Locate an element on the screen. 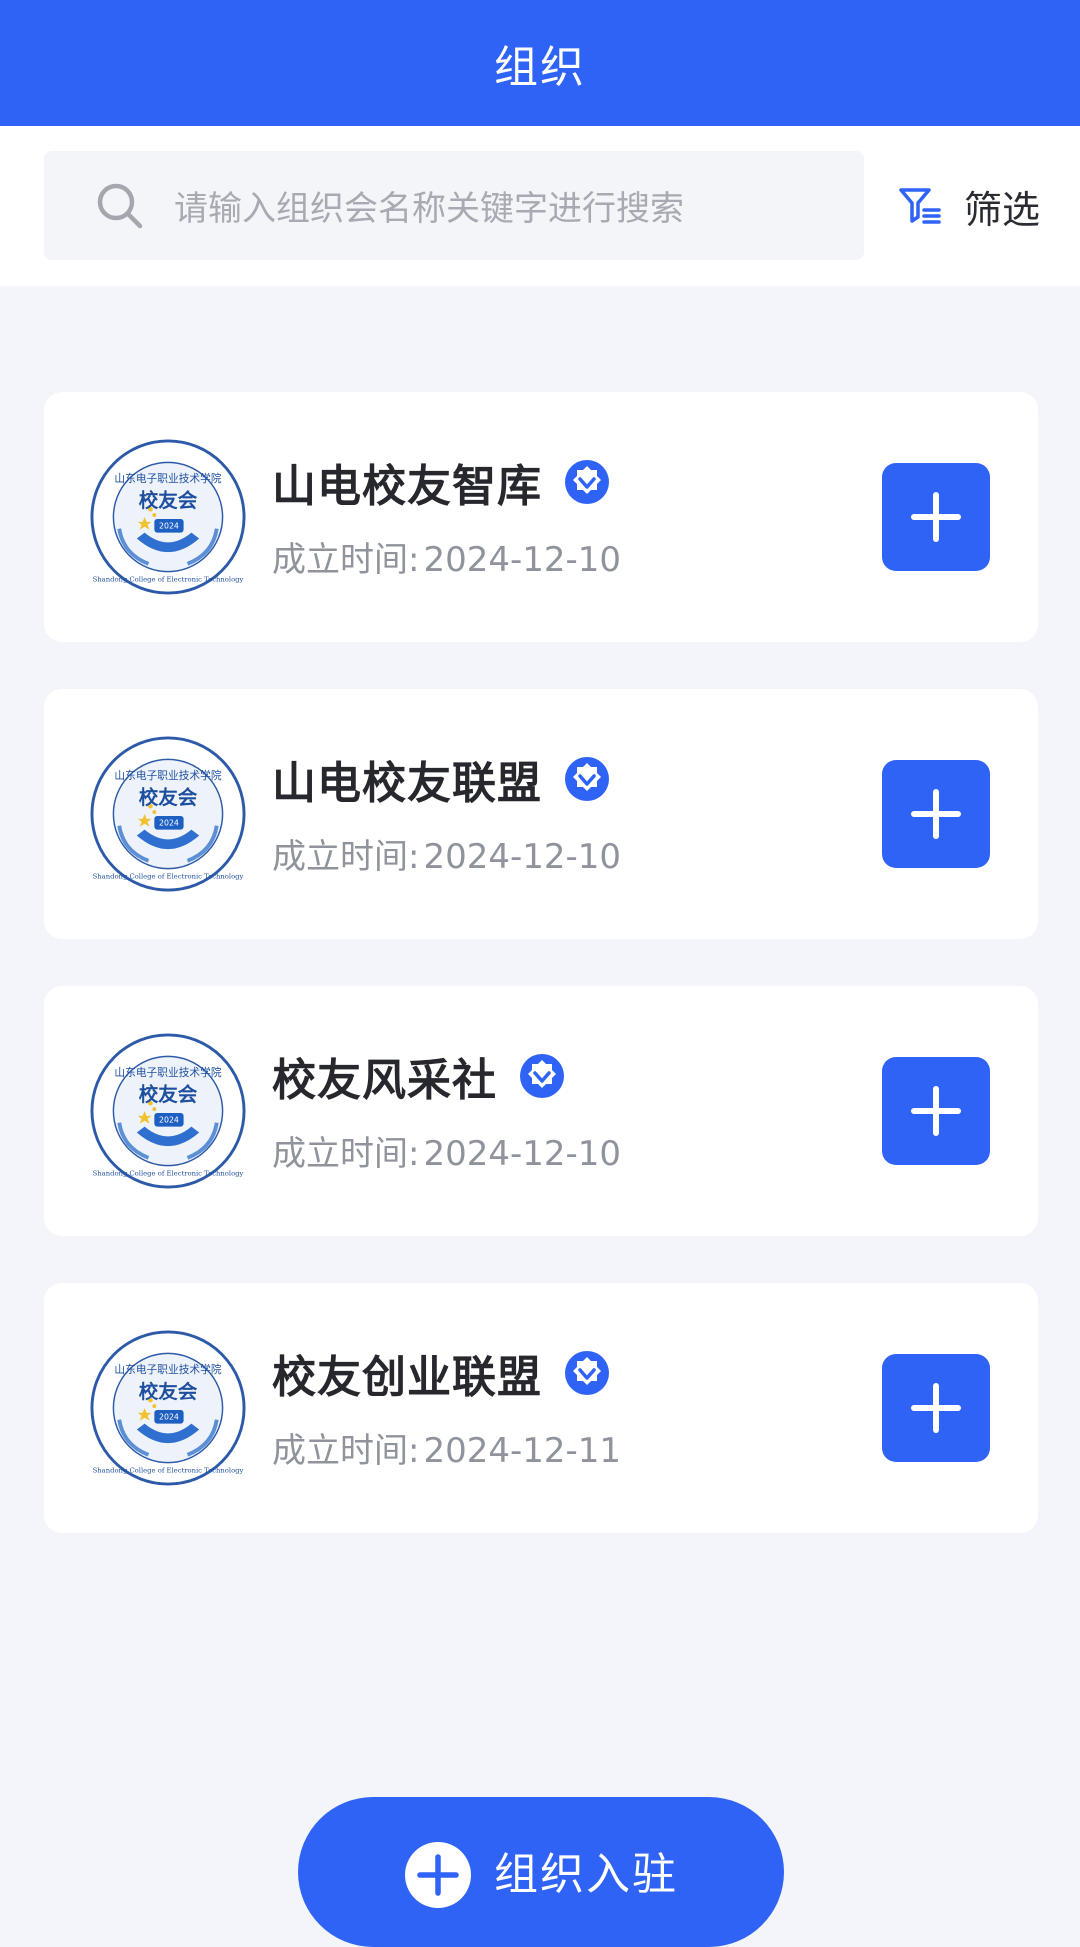 The height and width of the screenshot is (1947, 1080). search-bar-area: 请输入组织会名称关键字进行搜索 筛选 is located at coordinates (540, 206).